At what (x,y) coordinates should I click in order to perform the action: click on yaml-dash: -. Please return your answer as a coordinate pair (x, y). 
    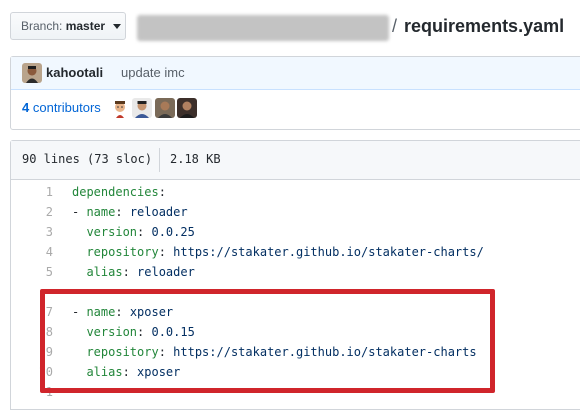
    Looking at the image, I should click on (79, 212).